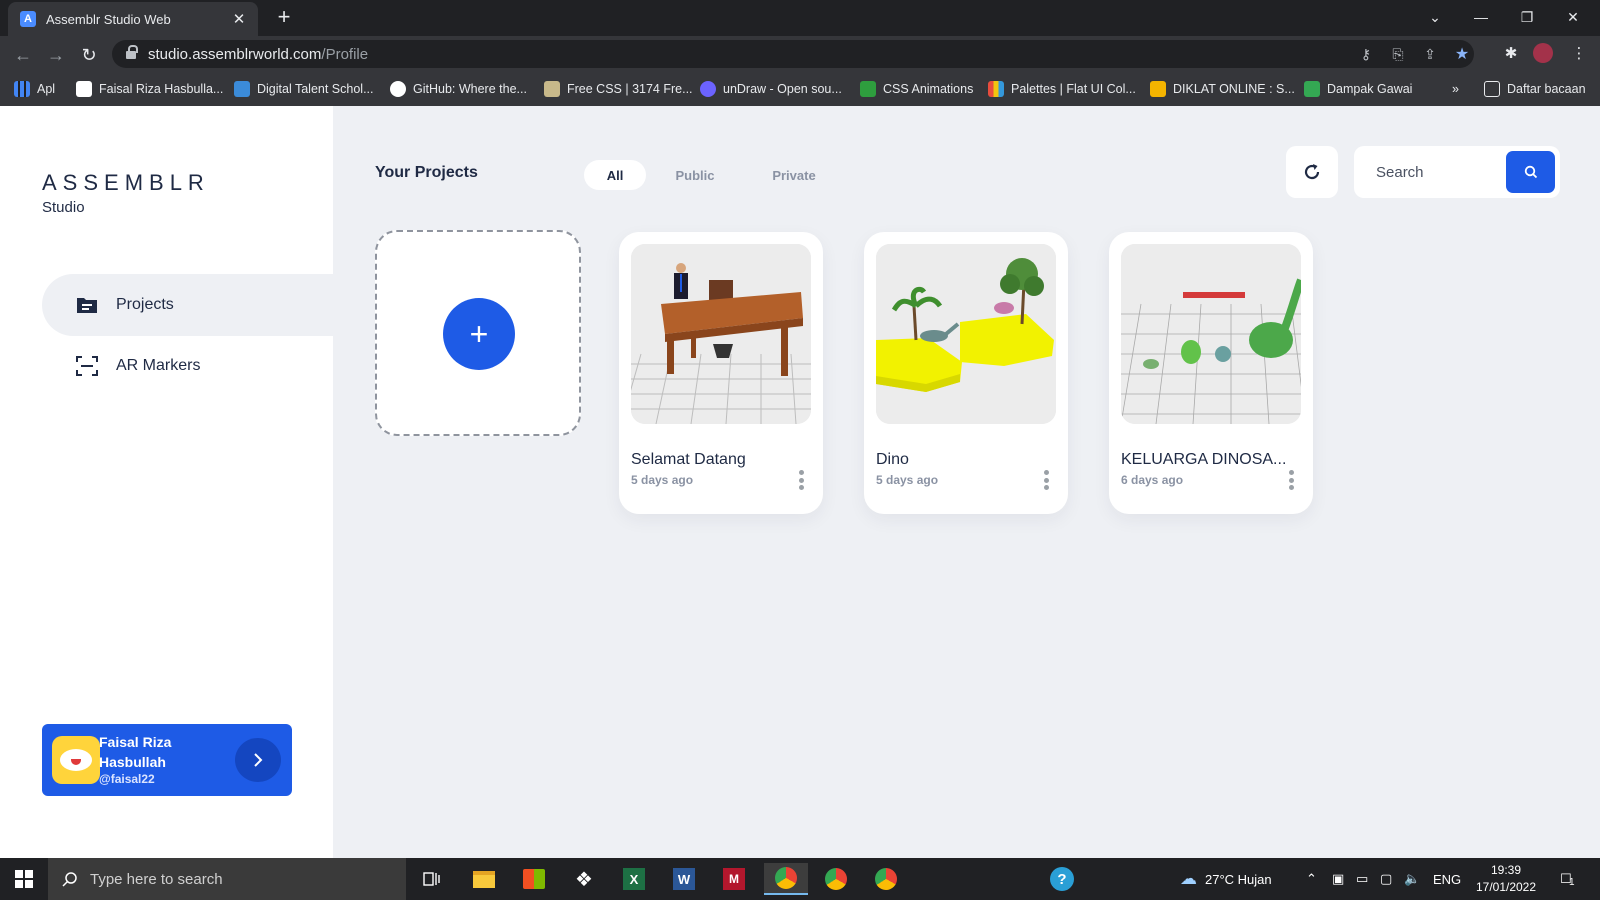 The height and width of the screenshot is (900, 1600). I want to click on taskbar-search-placeholder: Type here to search, so click(156, 879).